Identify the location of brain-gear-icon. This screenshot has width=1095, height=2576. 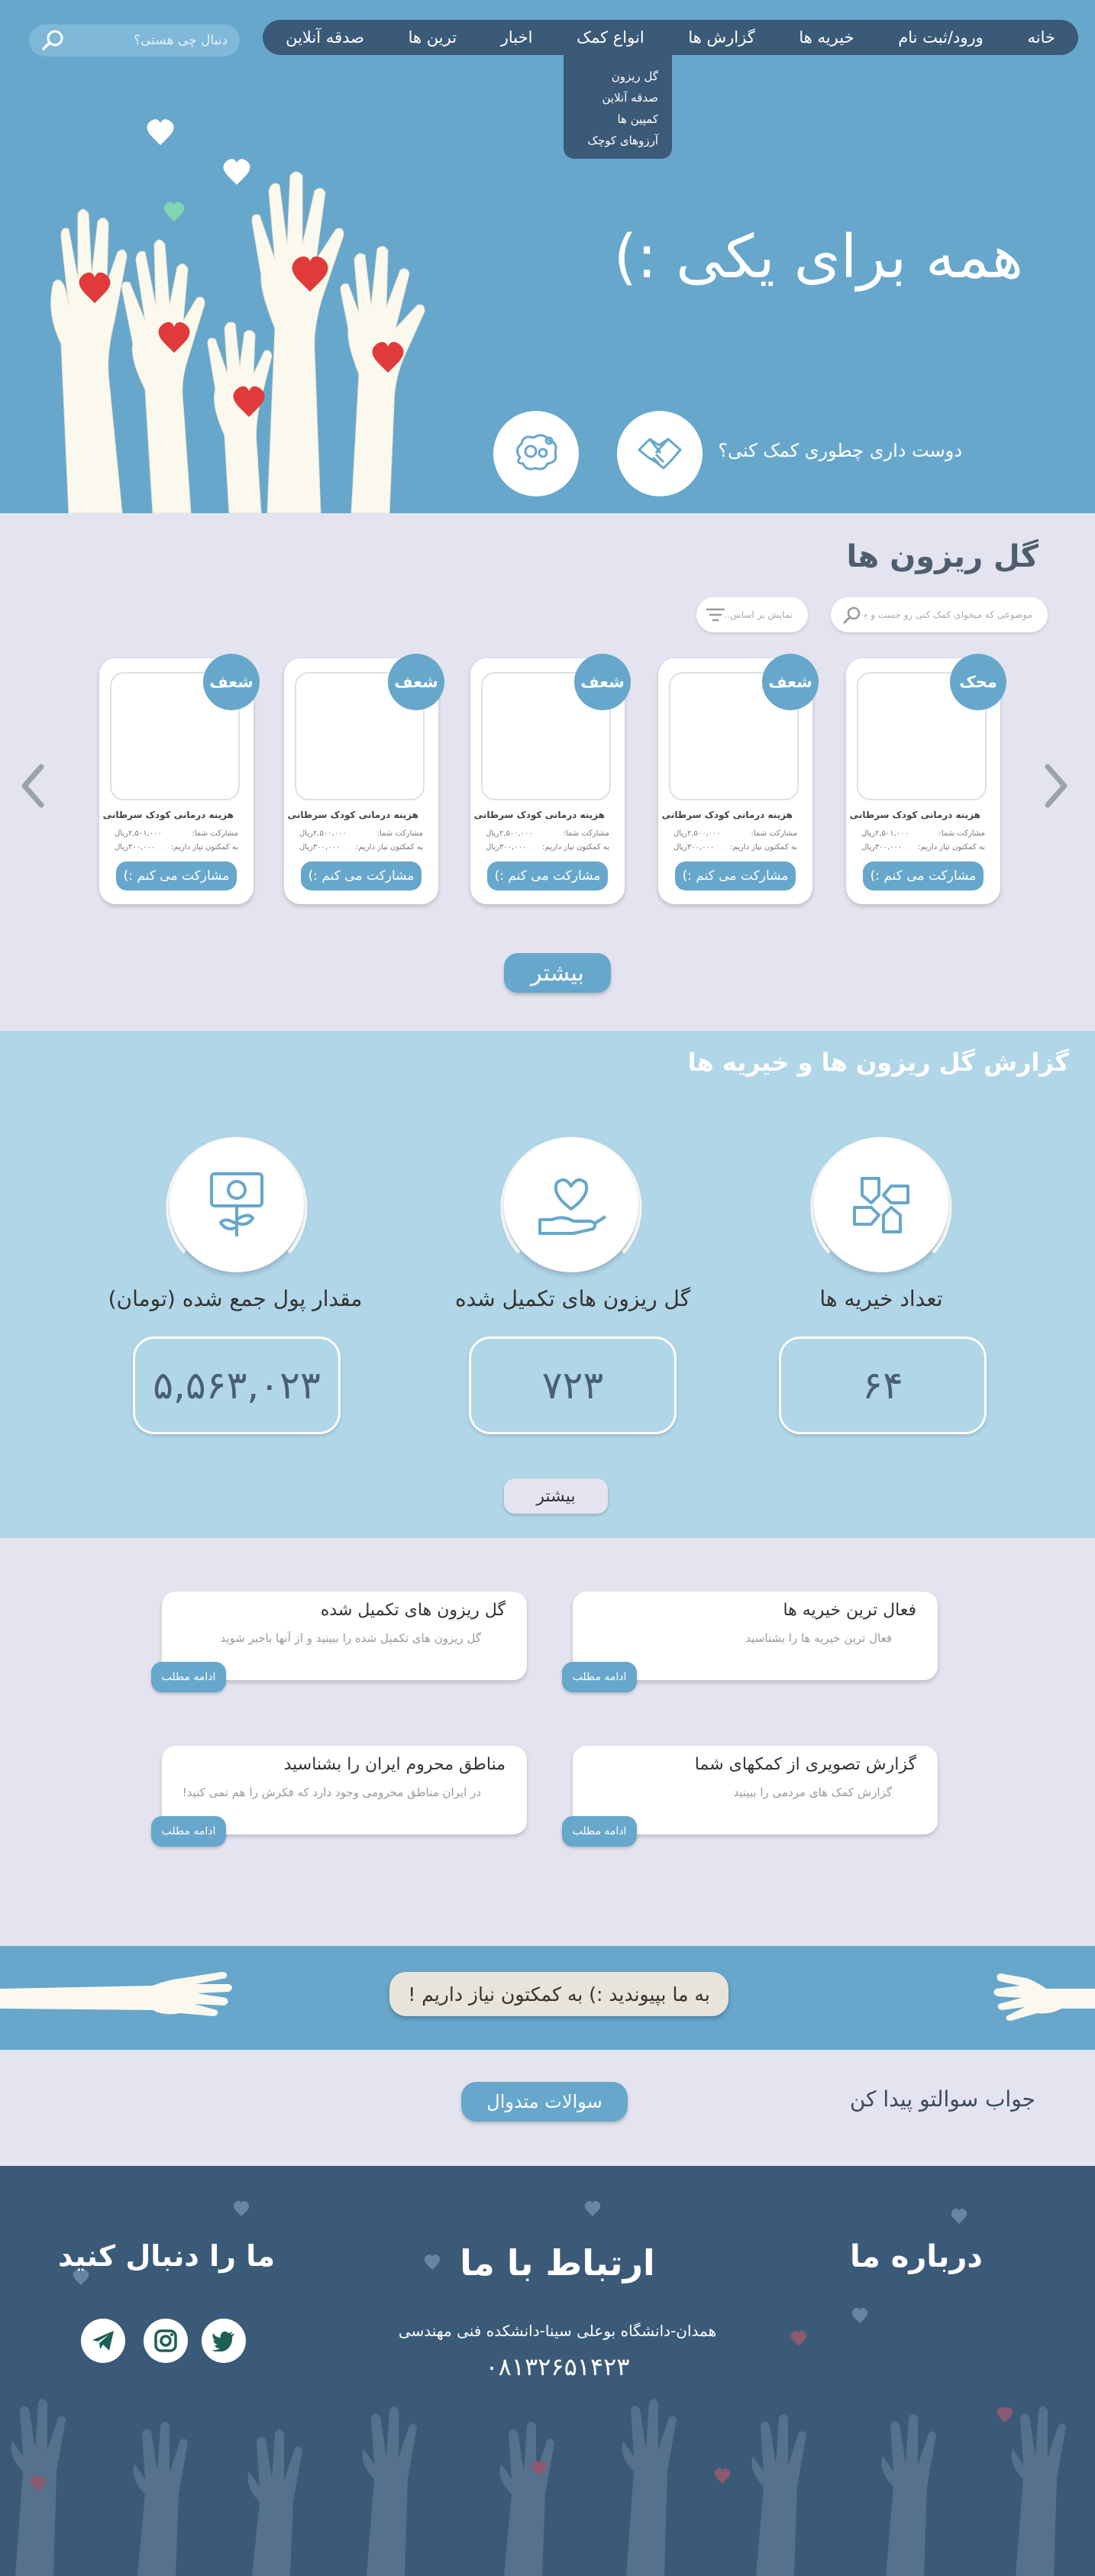
(536, 452).